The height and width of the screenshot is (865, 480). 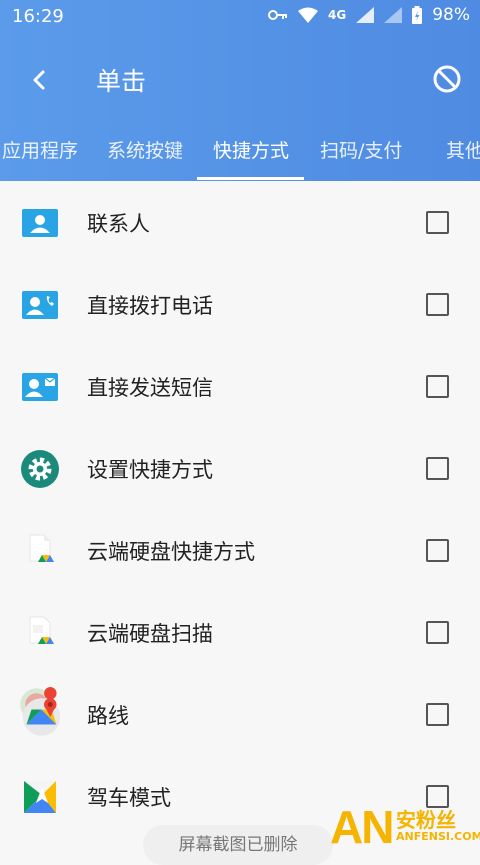 I want to click on status-time: 16:29, so click(x=38, y=16).